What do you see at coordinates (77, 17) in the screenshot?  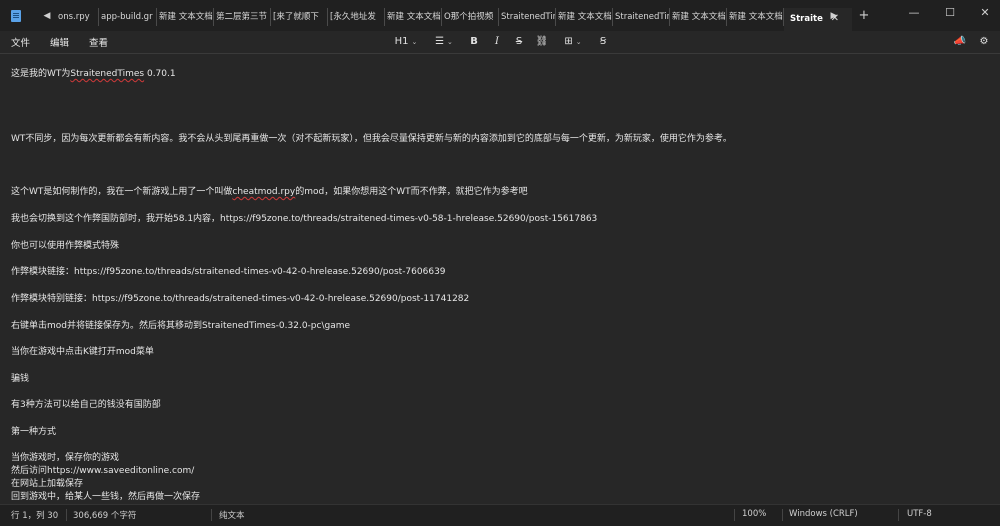 I see `tab-item: ons.rpy` at bounding box center [77, 17].